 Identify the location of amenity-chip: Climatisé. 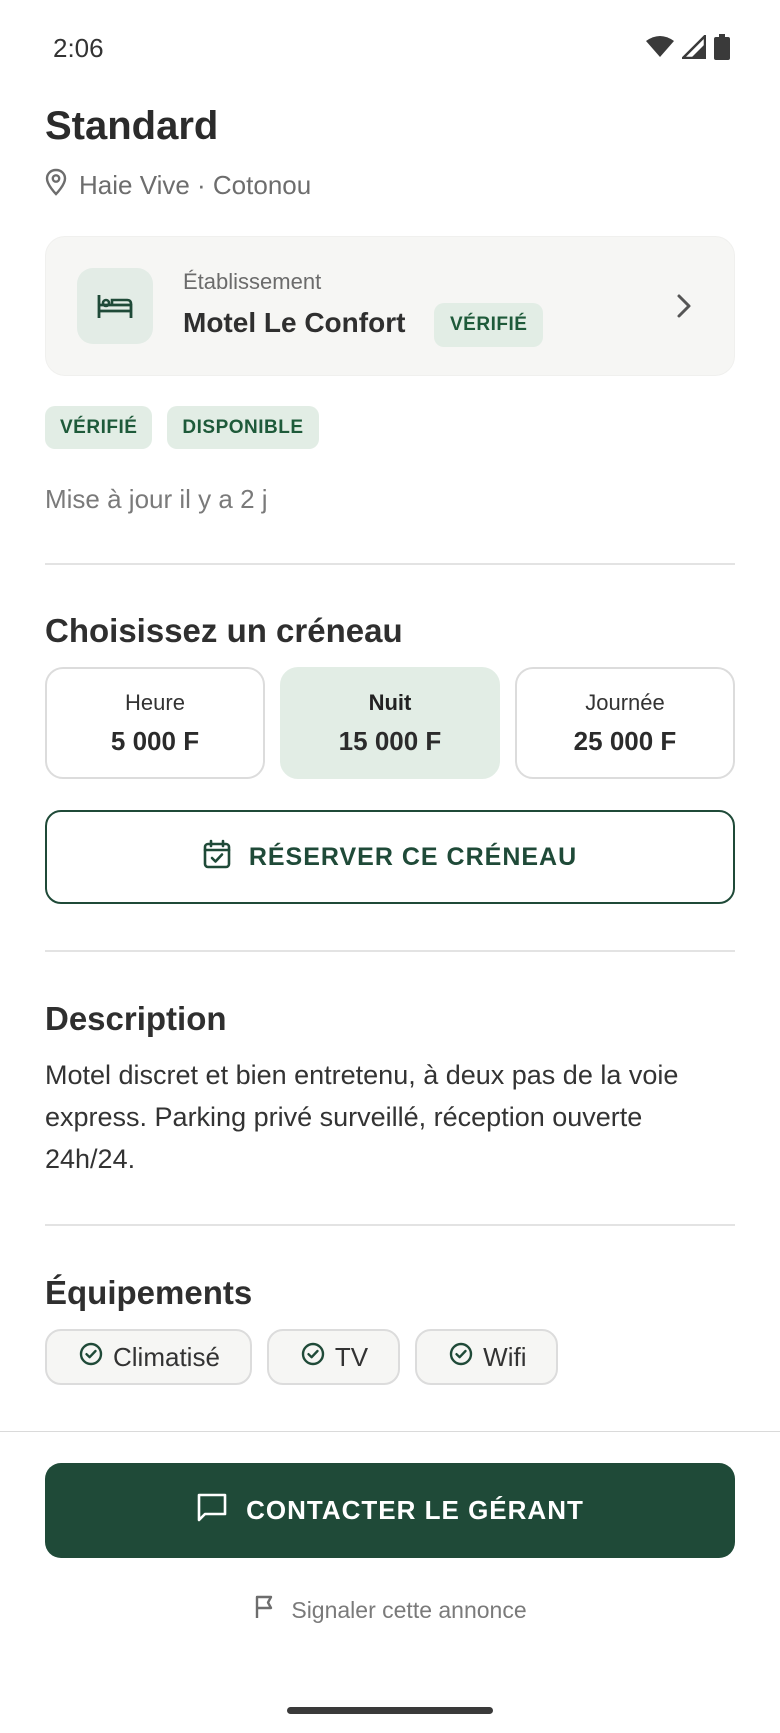
(148, 1357).